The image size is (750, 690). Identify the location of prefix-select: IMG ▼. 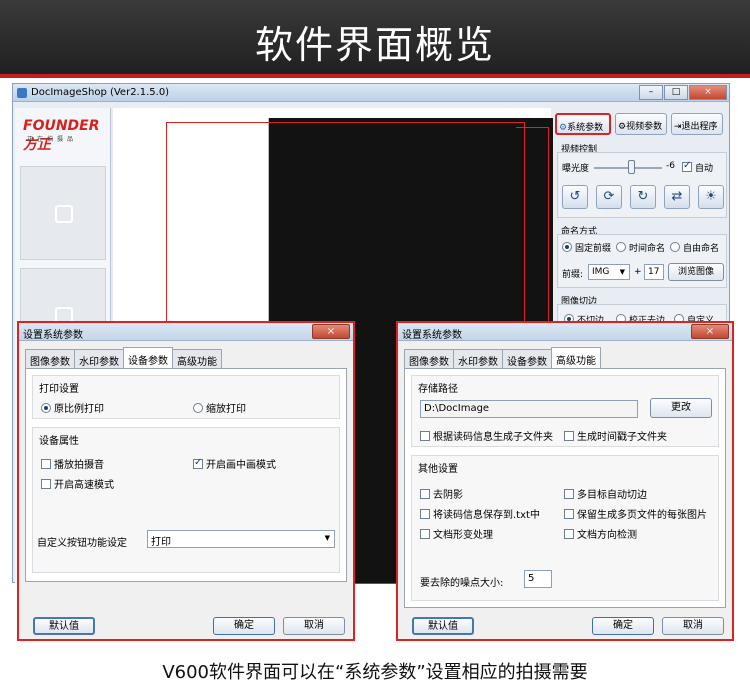
(609, 272).